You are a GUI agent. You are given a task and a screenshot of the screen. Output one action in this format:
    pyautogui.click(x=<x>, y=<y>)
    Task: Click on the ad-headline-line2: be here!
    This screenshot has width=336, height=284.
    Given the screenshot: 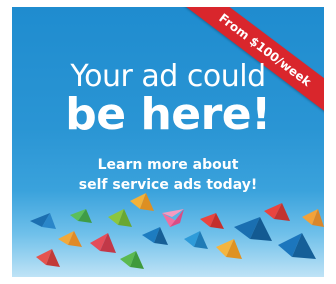 What is the action you would take?
    pyautogui.click(x=168, y=114)
    